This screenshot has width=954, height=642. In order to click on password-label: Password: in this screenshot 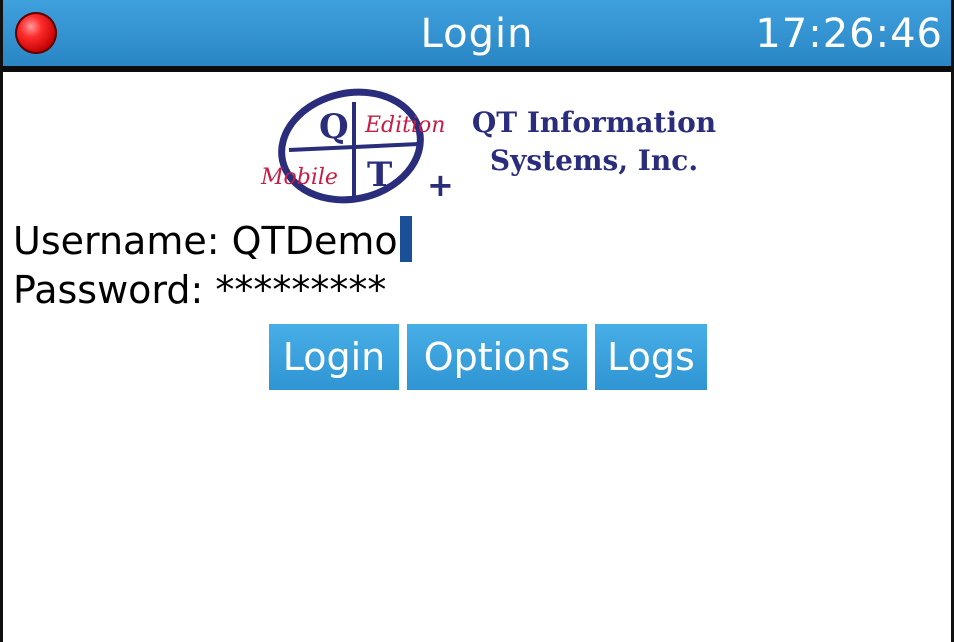, I will do `click(108, 290)`.